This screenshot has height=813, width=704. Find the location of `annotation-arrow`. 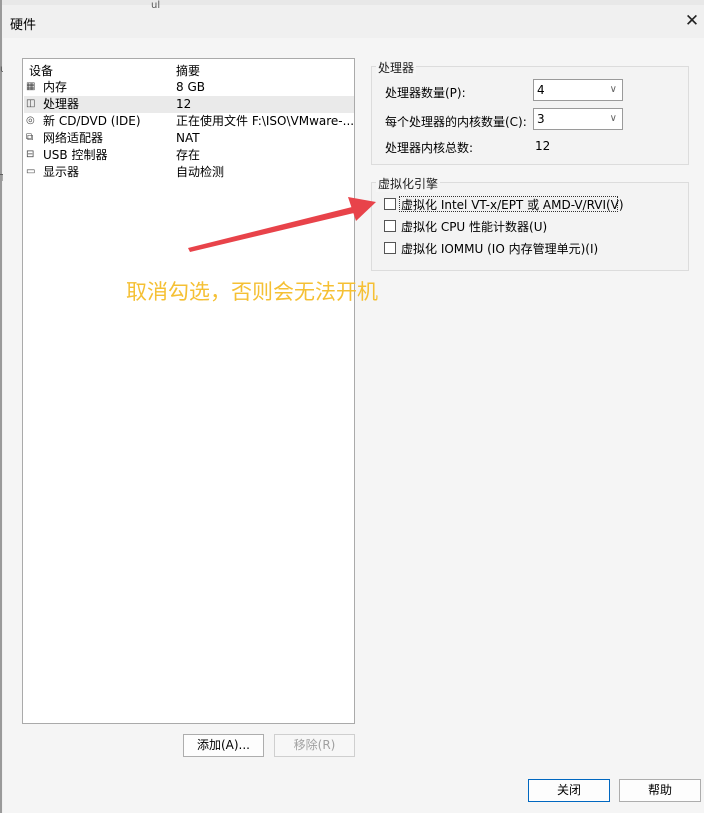

annotation-arrow is located at coordinates (282, 224).